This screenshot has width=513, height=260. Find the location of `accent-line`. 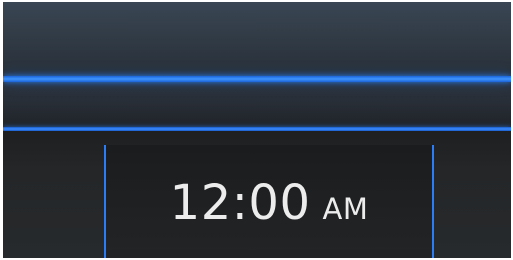

accent-line is located at coordinates (257, 79).